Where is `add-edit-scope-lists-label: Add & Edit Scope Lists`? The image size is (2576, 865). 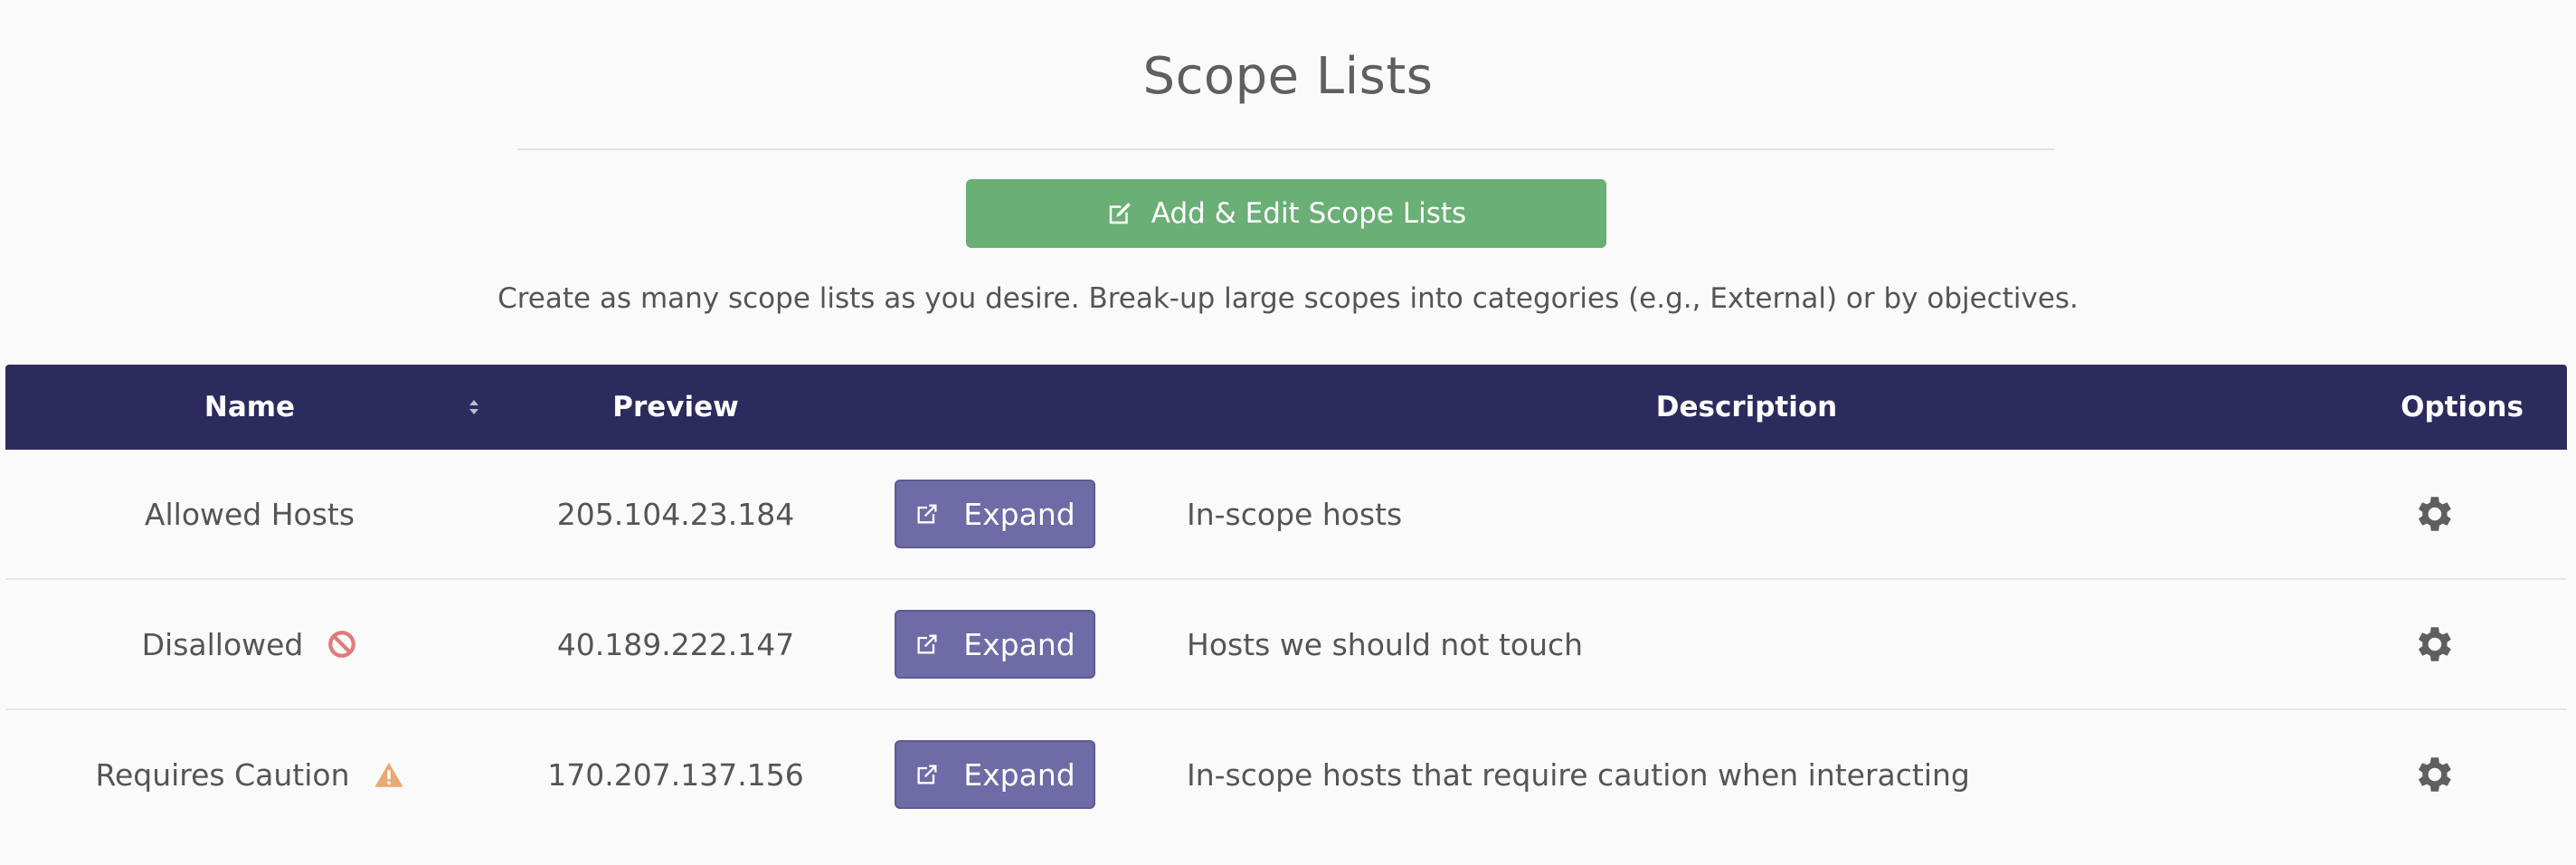 add-edit-scope-lists-label: Add & Edit Scope Lists is located at coordinates (1309, 213).